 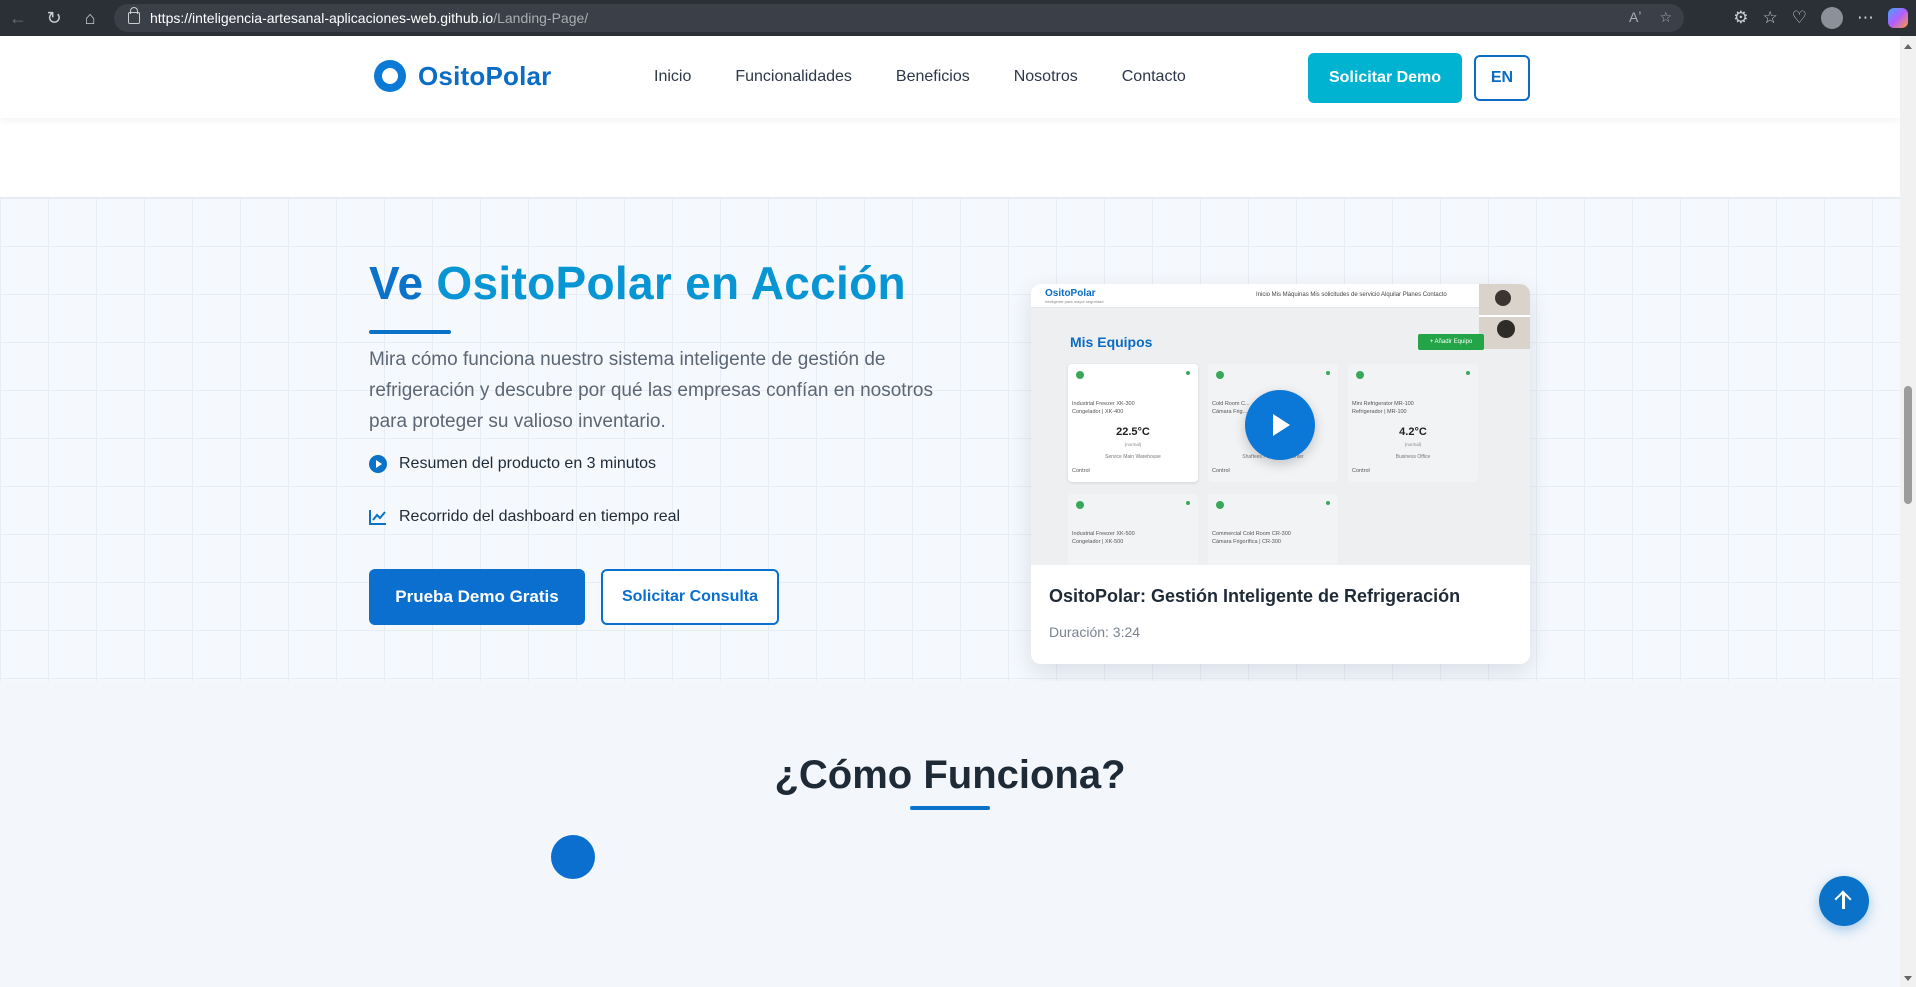 What do you see at coordinates (1111, 342) in the screenshot?
I see `preview-section-title: Mis Equipos` at bounding box center [1111, 342].